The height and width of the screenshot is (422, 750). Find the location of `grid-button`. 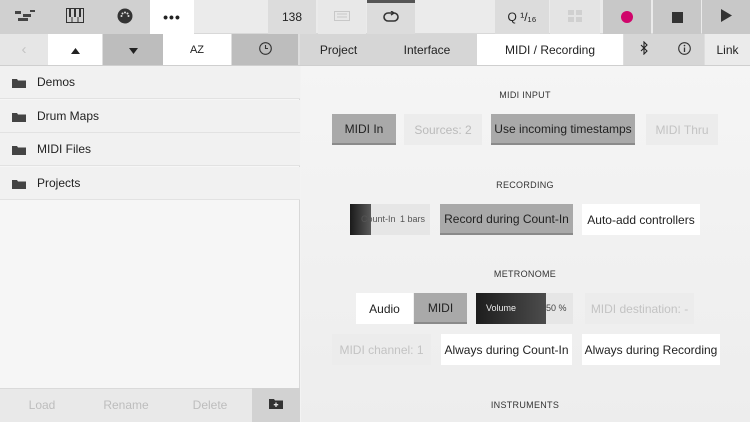

grid-button is located at coordinates (575, 17).